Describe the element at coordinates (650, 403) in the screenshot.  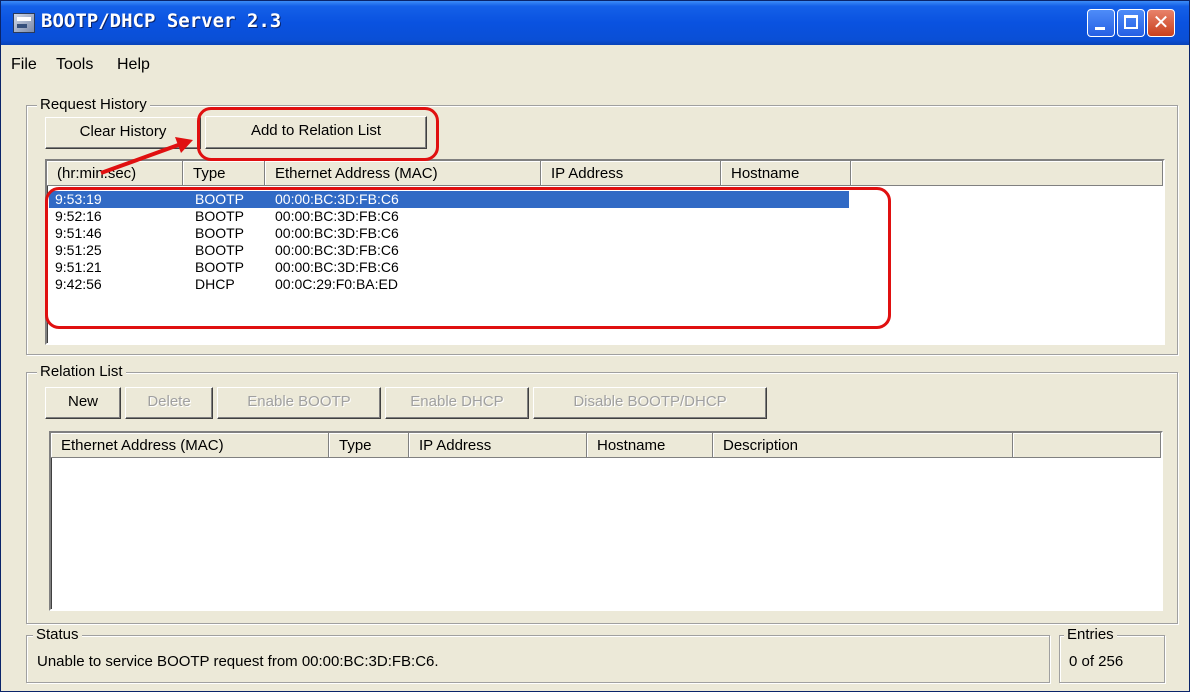
I see `disable-bootp-dhcp-button: Disable BOOTP/DHCP` at that location.